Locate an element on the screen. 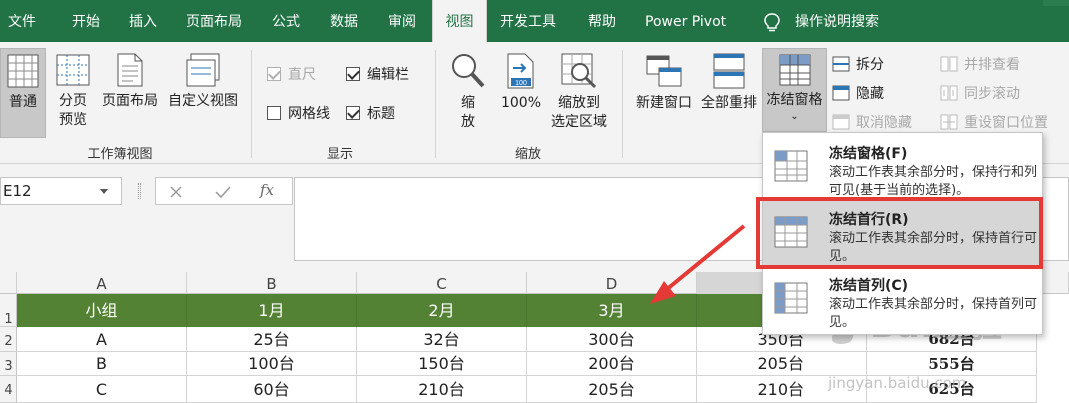 Image resolution: width=1069 pixels, height=403 pixels. column-header-a: A is located at coordinates (102, 283).